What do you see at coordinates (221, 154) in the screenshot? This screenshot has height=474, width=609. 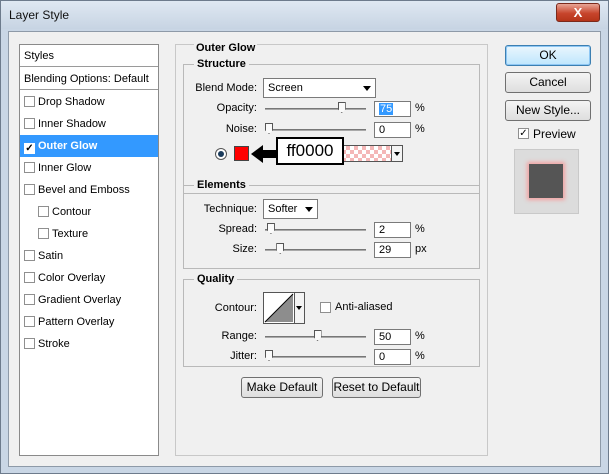 I see `solid-color-radio` at bounding box center [221, 154].